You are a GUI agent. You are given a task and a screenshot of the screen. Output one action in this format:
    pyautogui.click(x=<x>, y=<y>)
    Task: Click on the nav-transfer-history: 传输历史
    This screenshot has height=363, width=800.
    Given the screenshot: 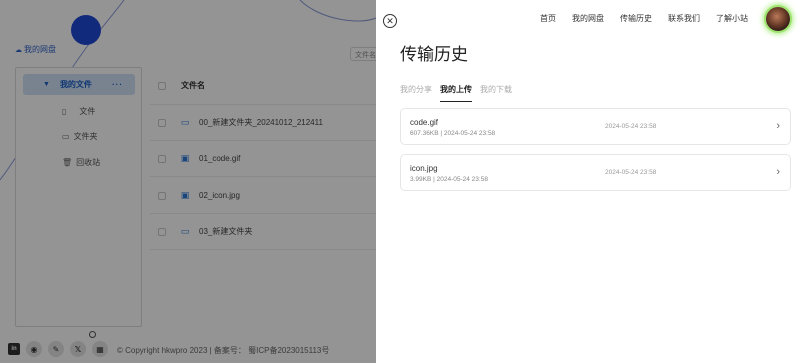 What is the action you would take?
    pyautogui.click(x=636, y=18)
    